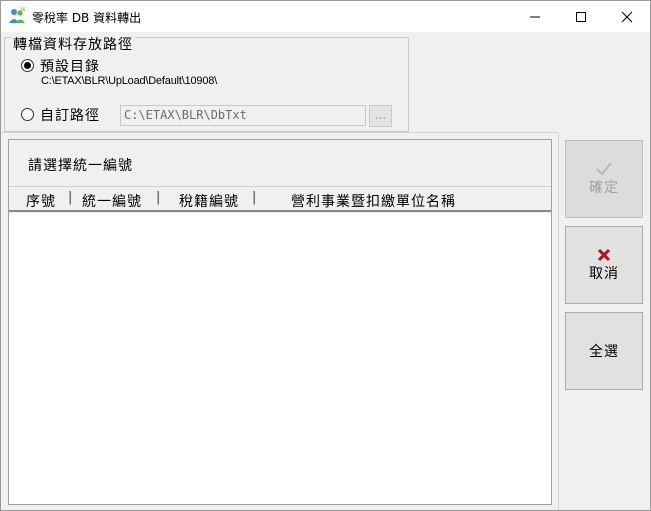  I want to click on window-title: 零稅率 DB 資料轉出, so click(87, 18).